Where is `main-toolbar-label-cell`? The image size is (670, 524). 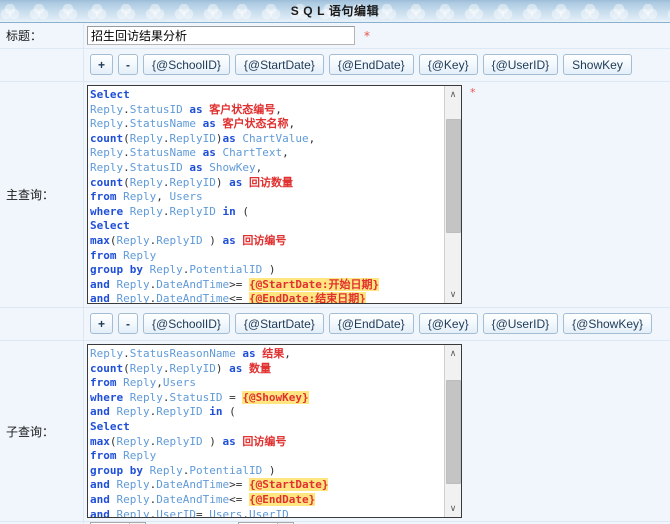
main-toolbar-label-cell is located at coordinates (42, 65).